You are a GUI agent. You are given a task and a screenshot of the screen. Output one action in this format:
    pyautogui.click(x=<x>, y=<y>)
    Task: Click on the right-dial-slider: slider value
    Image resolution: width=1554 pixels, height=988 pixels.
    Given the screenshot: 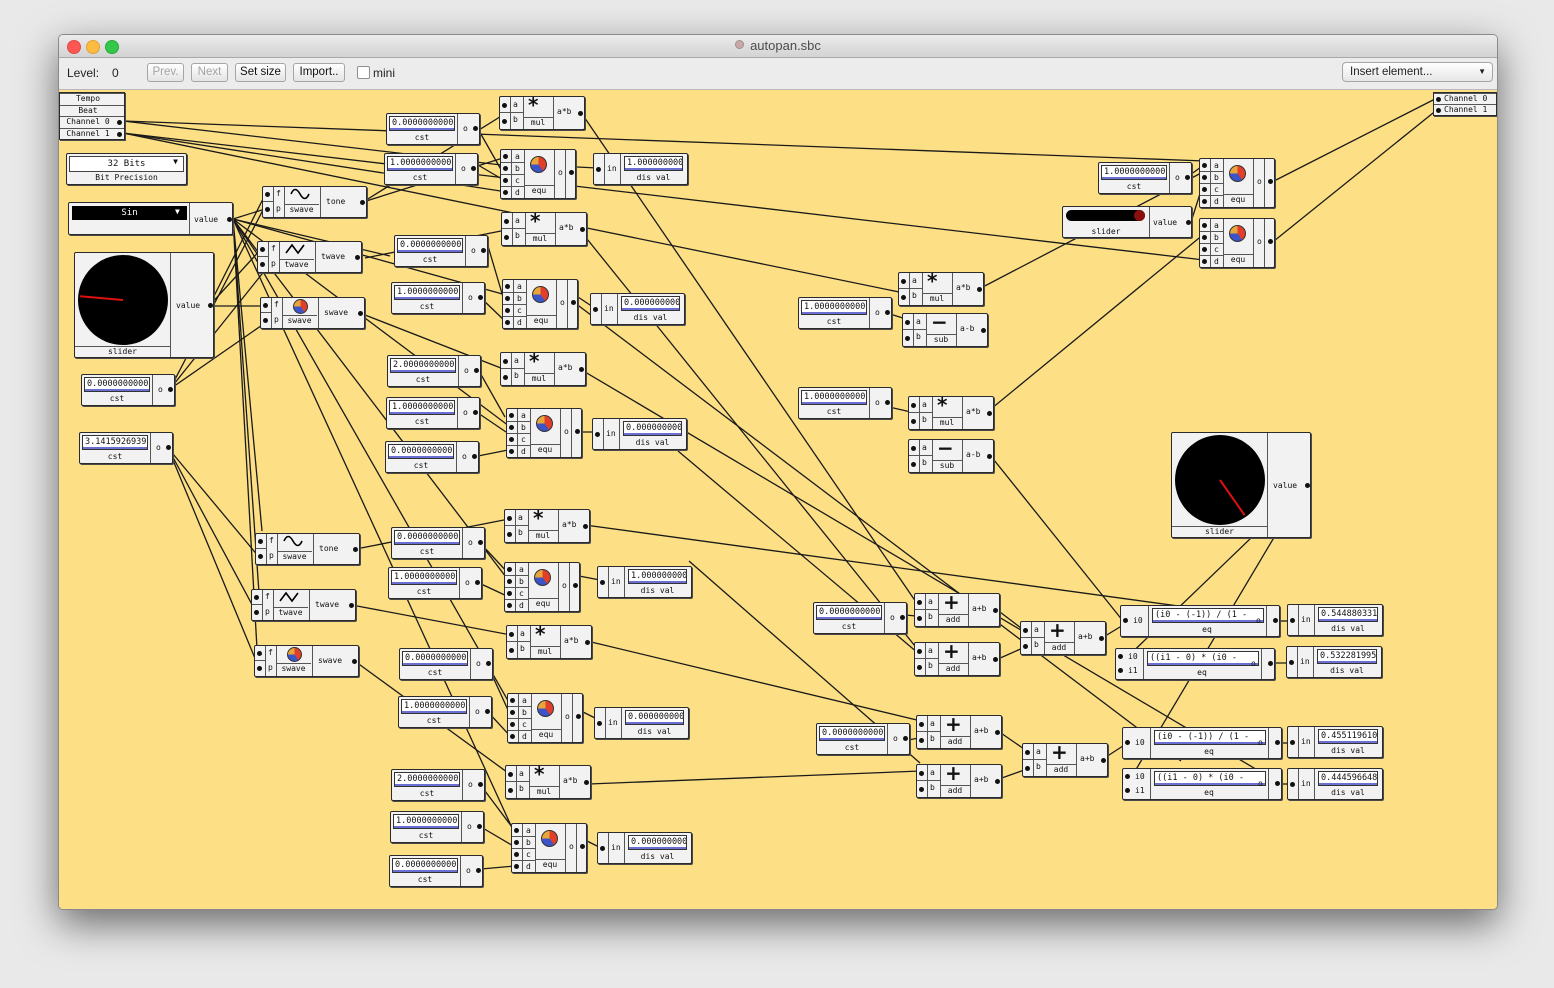 What is the action you would take?
    pyautogui.click(x=1241, y=485)
    